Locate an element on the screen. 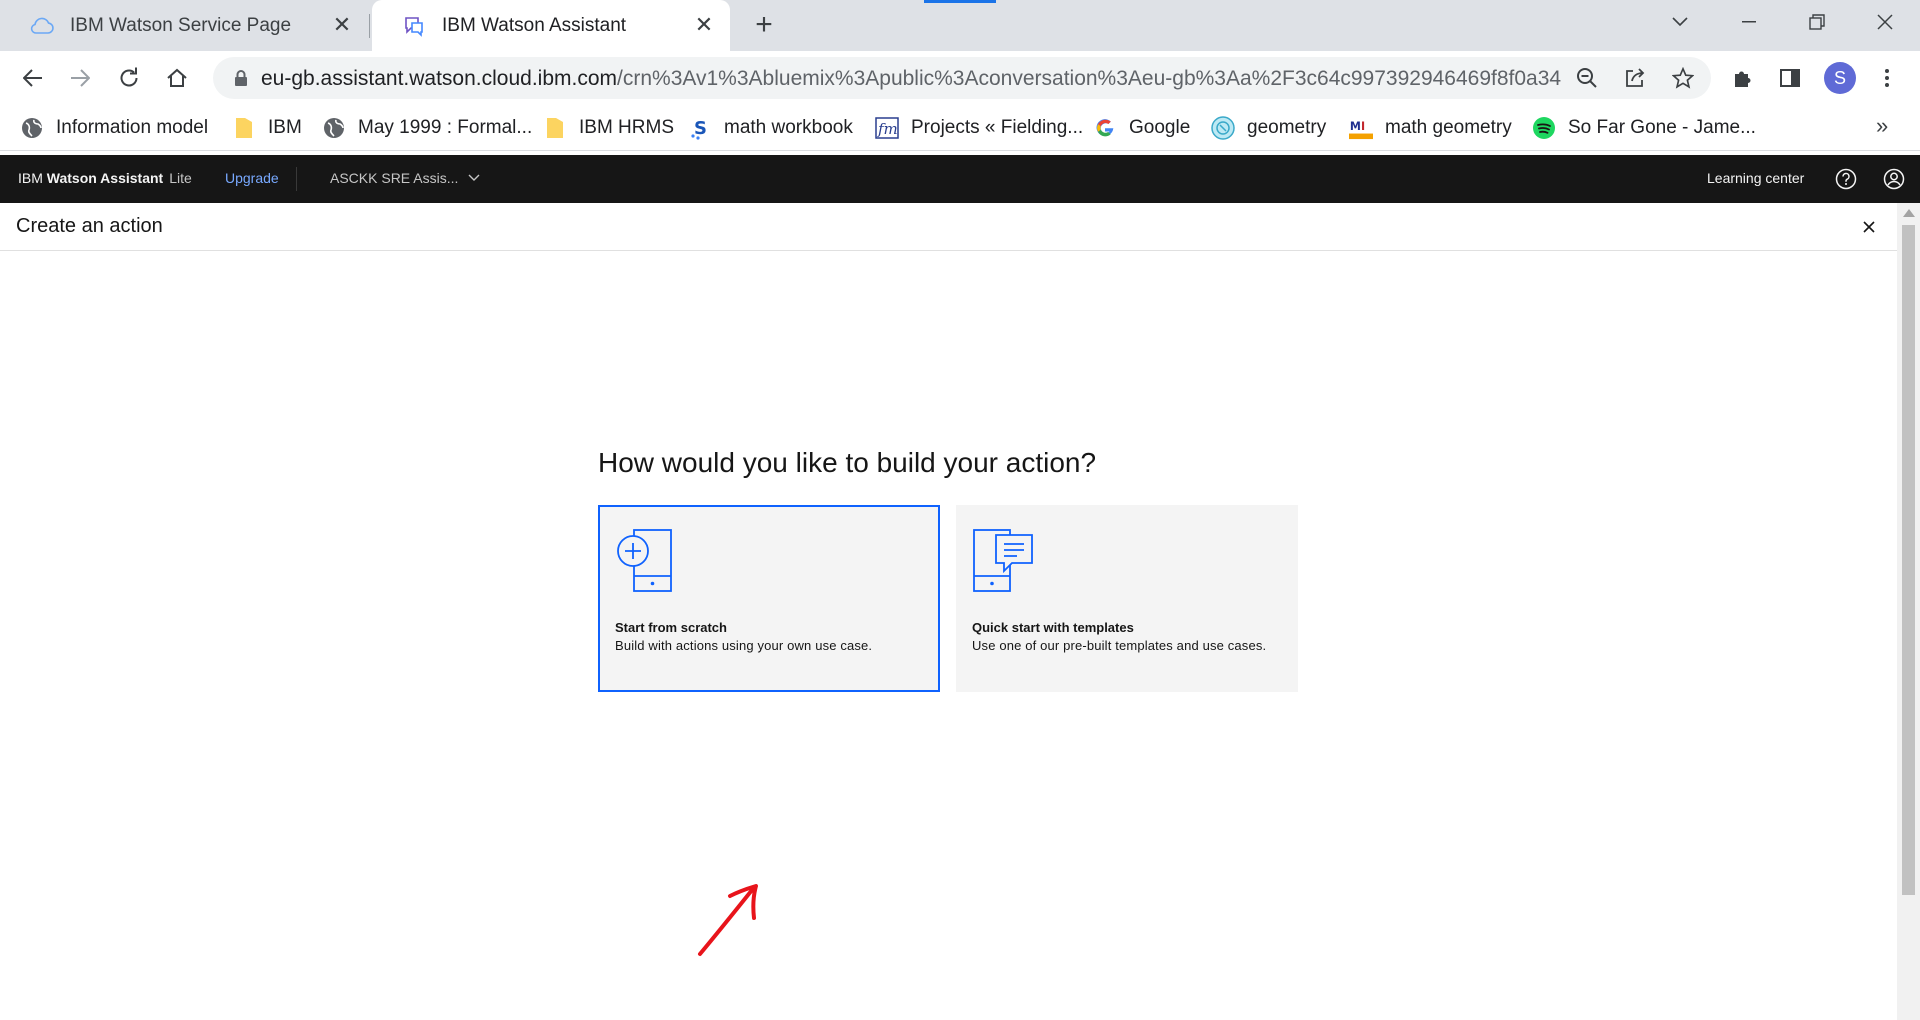 This screenshot has height=1020, width=1920. bookmark-label: math workbook is located at coordinates (788, 127).